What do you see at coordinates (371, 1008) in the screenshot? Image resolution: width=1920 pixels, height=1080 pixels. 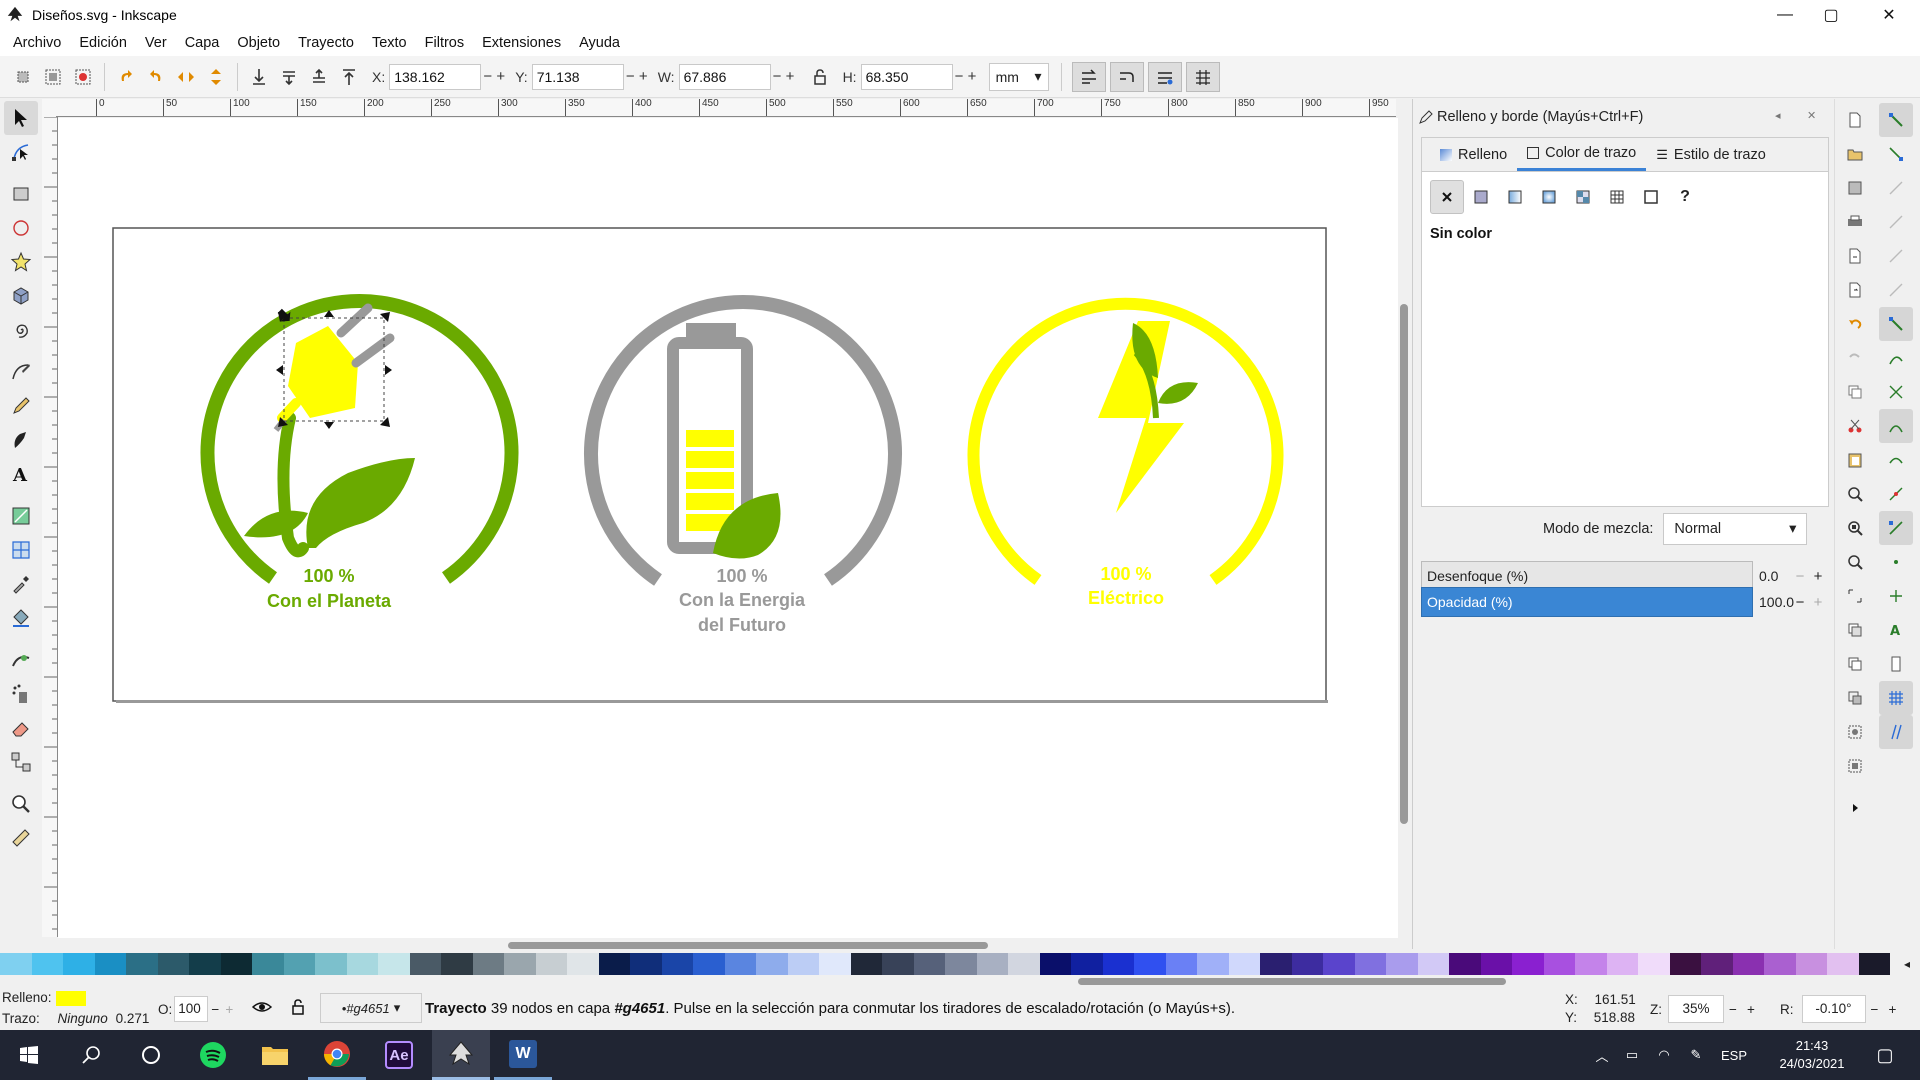 I see `current-layer-select: •#g4651 ▾` at bounding box center [371, 1008].